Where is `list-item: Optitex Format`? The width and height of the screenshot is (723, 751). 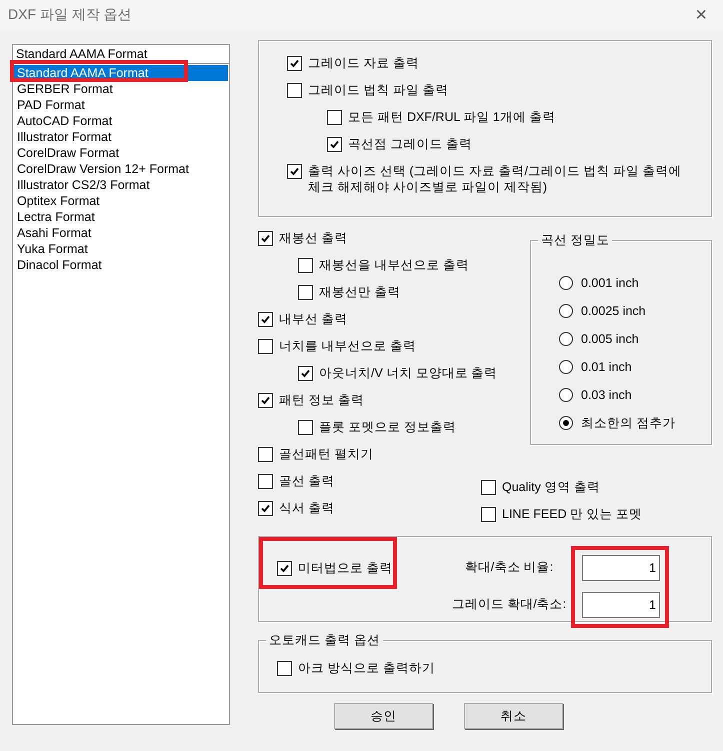
list-item: Optitex Format is located at coordinates (121, 201).